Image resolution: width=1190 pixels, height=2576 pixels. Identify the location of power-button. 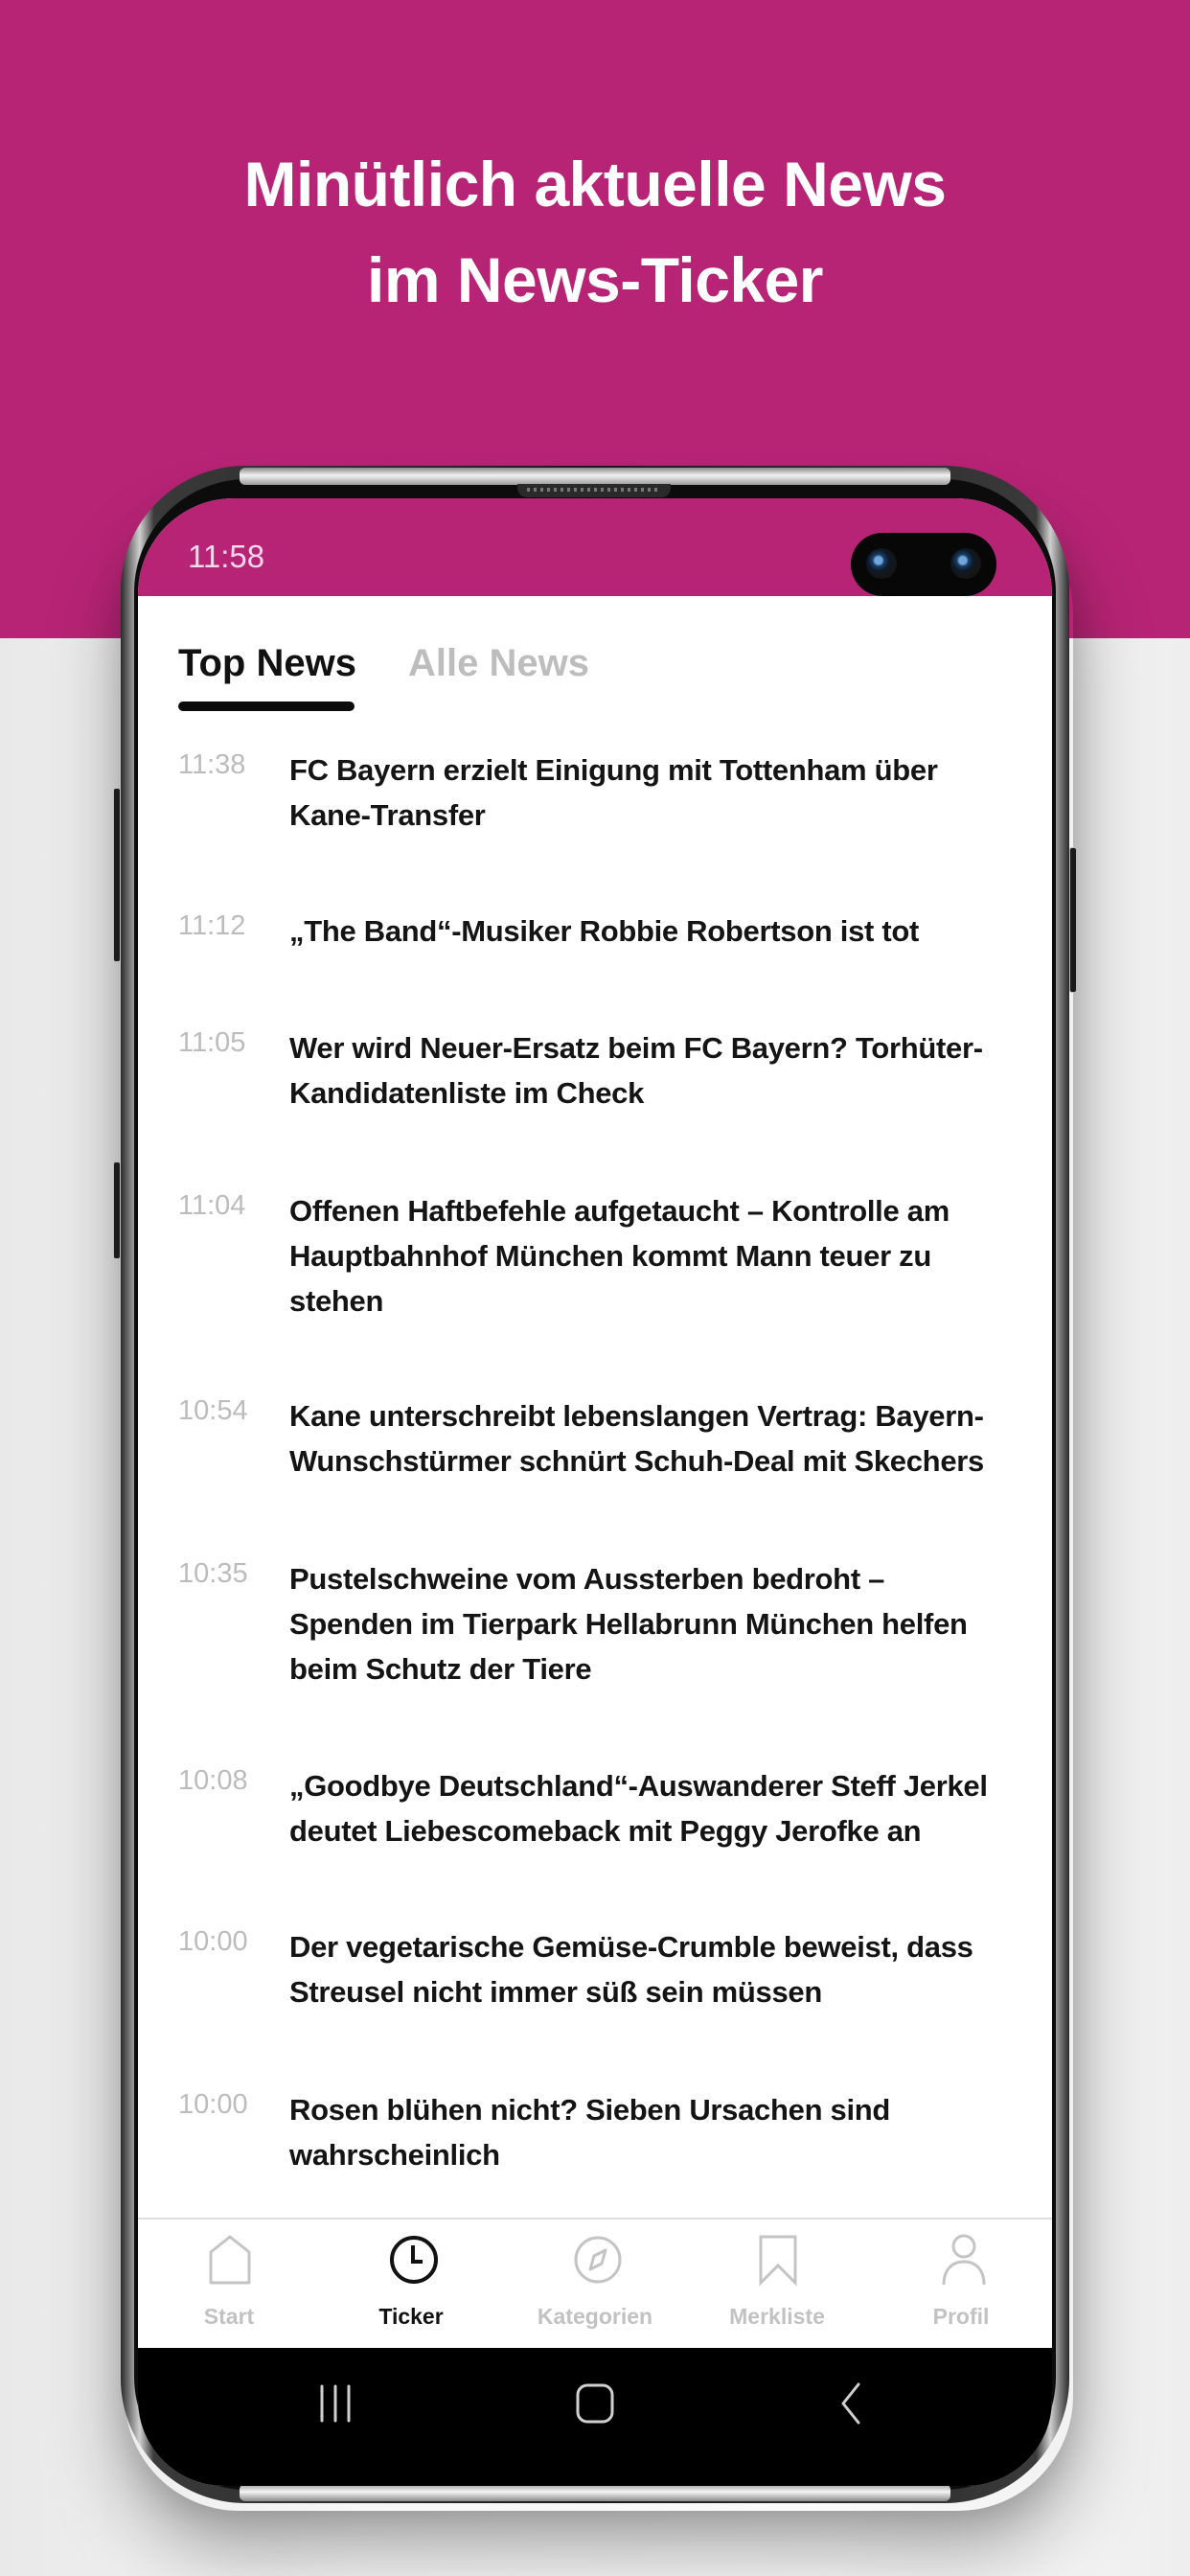
(1073, 920).